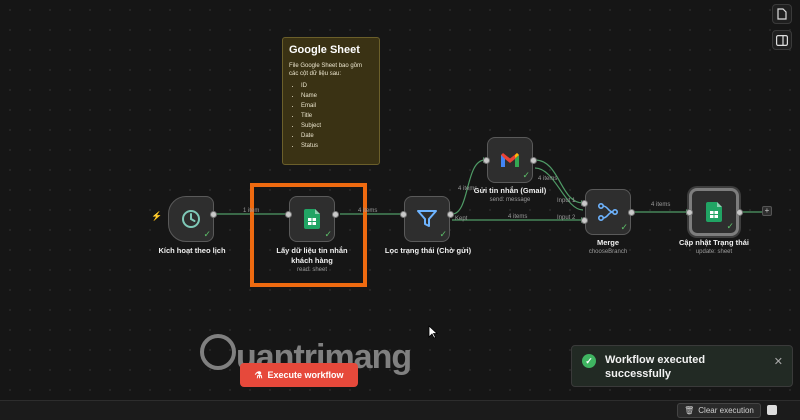  I want to click on note-column-item: Subject, so click(337, 126).